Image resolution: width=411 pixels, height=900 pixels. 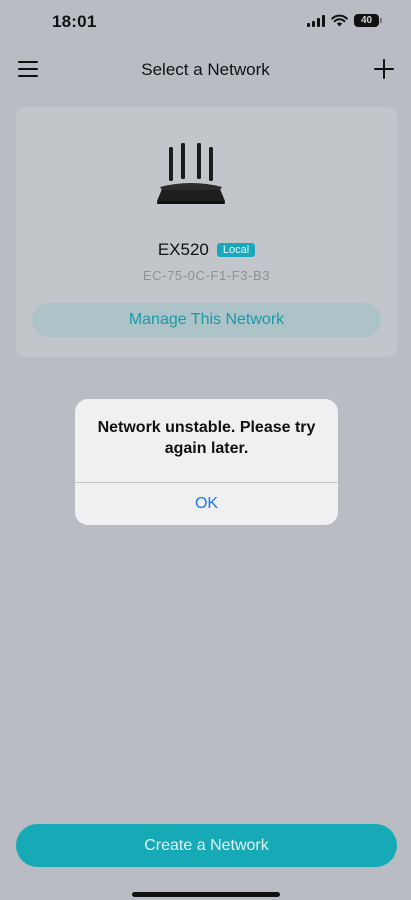 What do you see at coordinates (236, 250) in the screenshot?
I see `local-badge: Local` at bounding box center [236, 250].